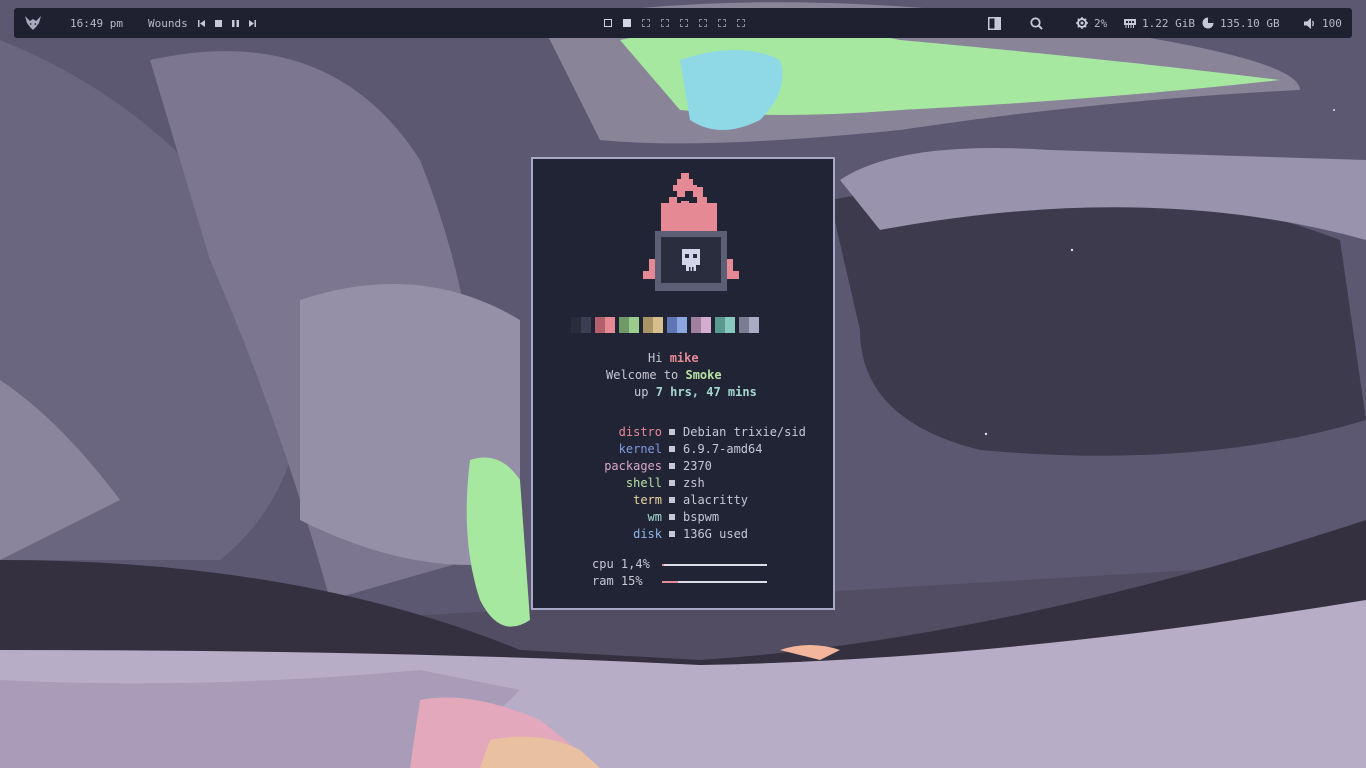 This screenshot has width=1366, height=768. I want to click on info-row-shell: shell zsh, so click(683, 483).